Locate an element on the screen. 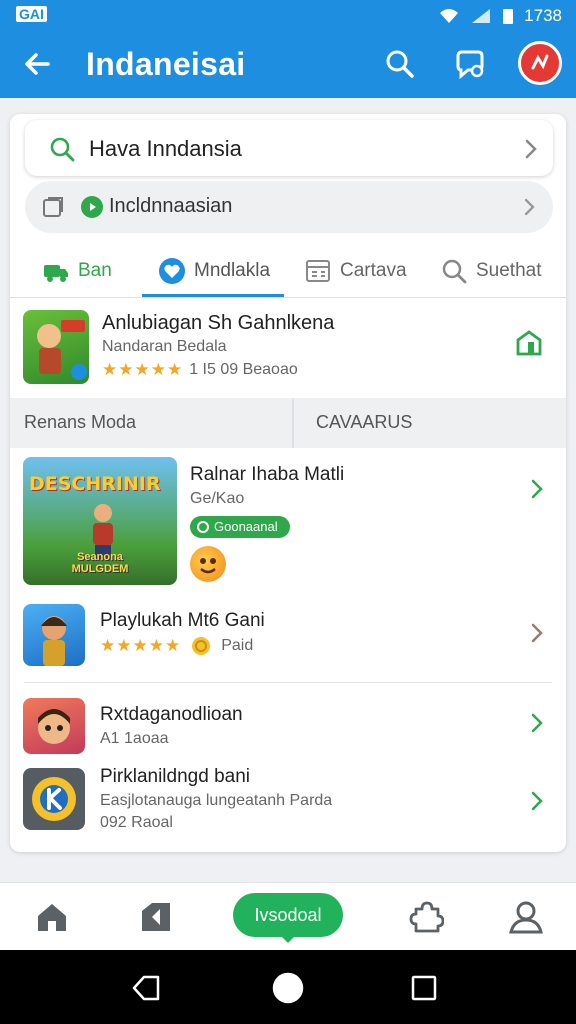  list-divider is located at coordinates (288, 682).